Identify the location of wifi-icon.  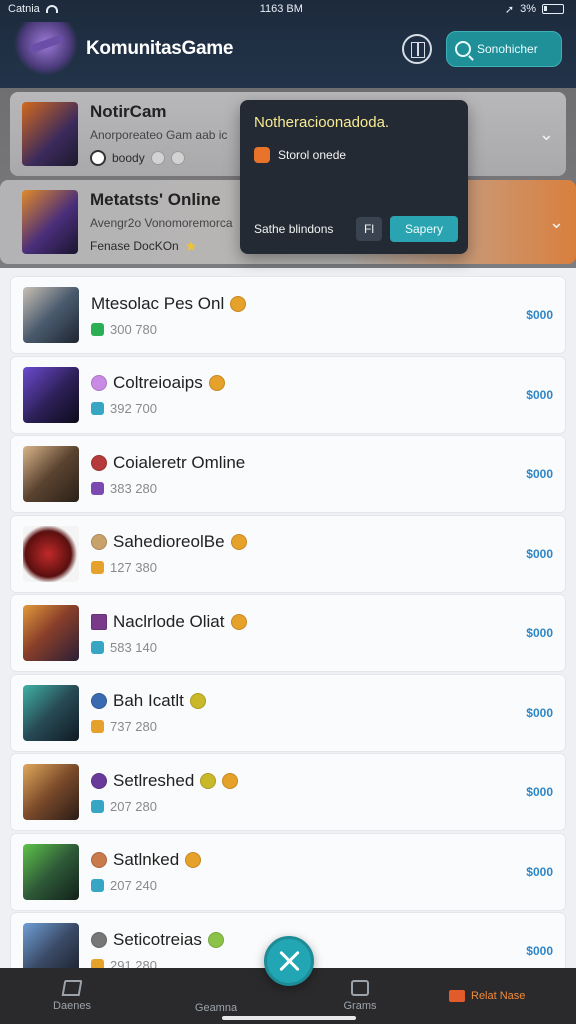
(51, 9).